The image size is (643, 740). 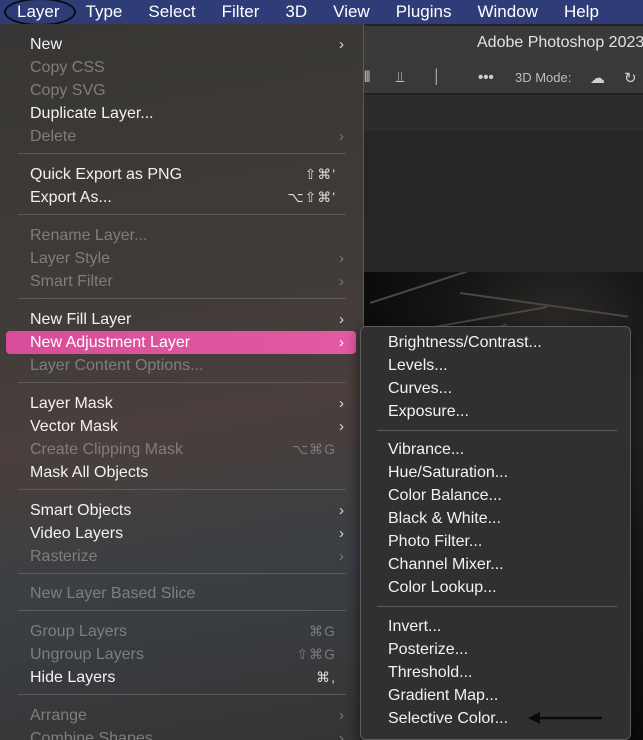 What do you see at coordinates (313, 449) in the screenshot?
I see `shortcut-label: ⌥⌘G` at bounding box center [313, 449].